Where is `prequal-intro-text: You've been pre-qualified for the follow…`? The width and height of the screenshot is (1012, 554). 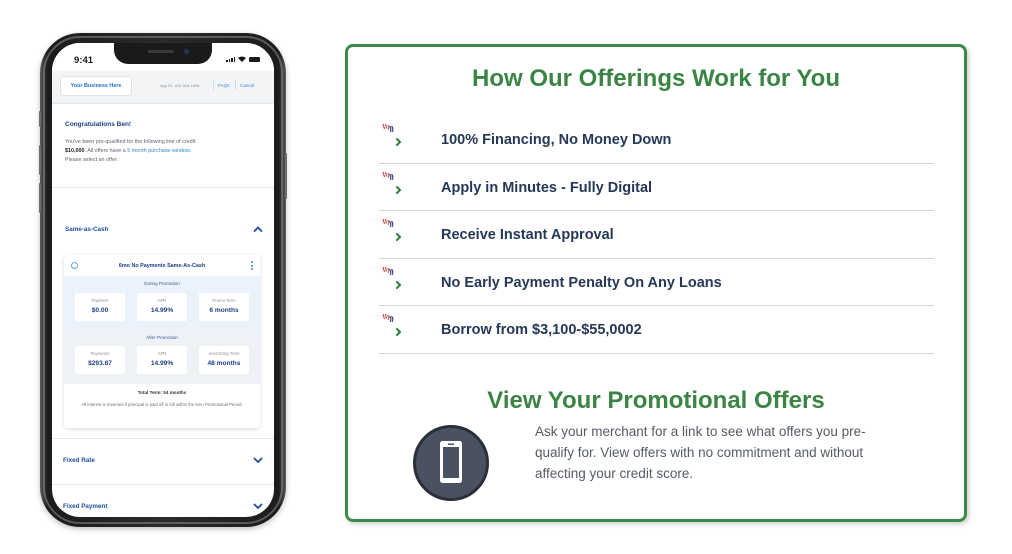
prequal-intro-text: You've been pre-qualified for the follow… is located at coordinates (165, 151).